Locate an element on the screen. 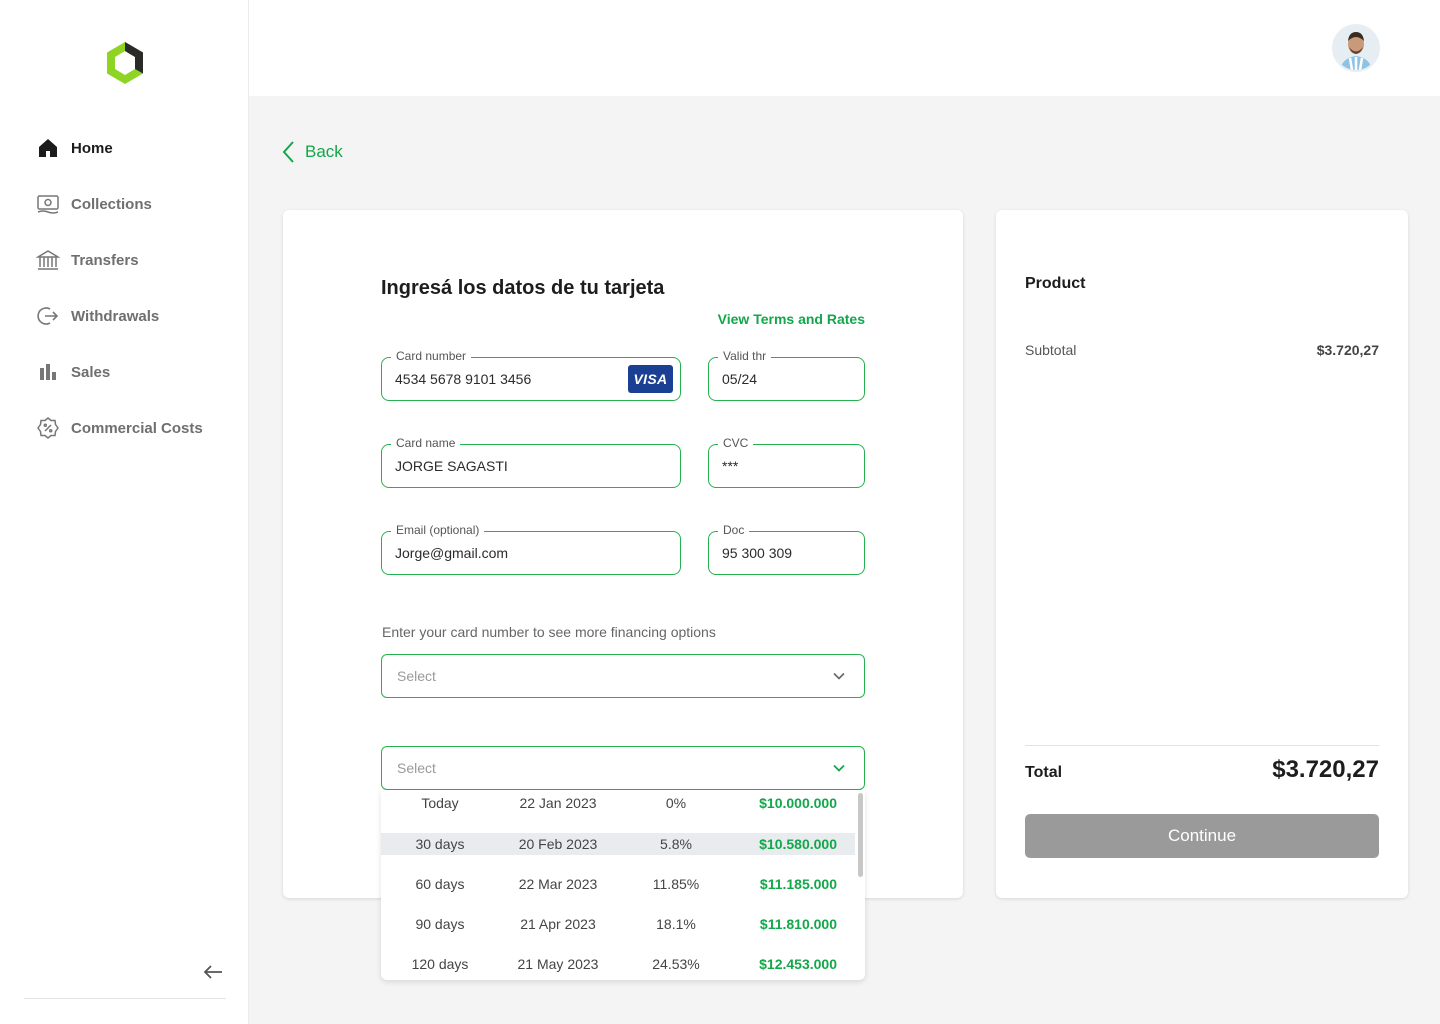 Image resolution: width=1440 pixels, height=1024 pixels. back-label: Back is located at coordinates (324, 151).